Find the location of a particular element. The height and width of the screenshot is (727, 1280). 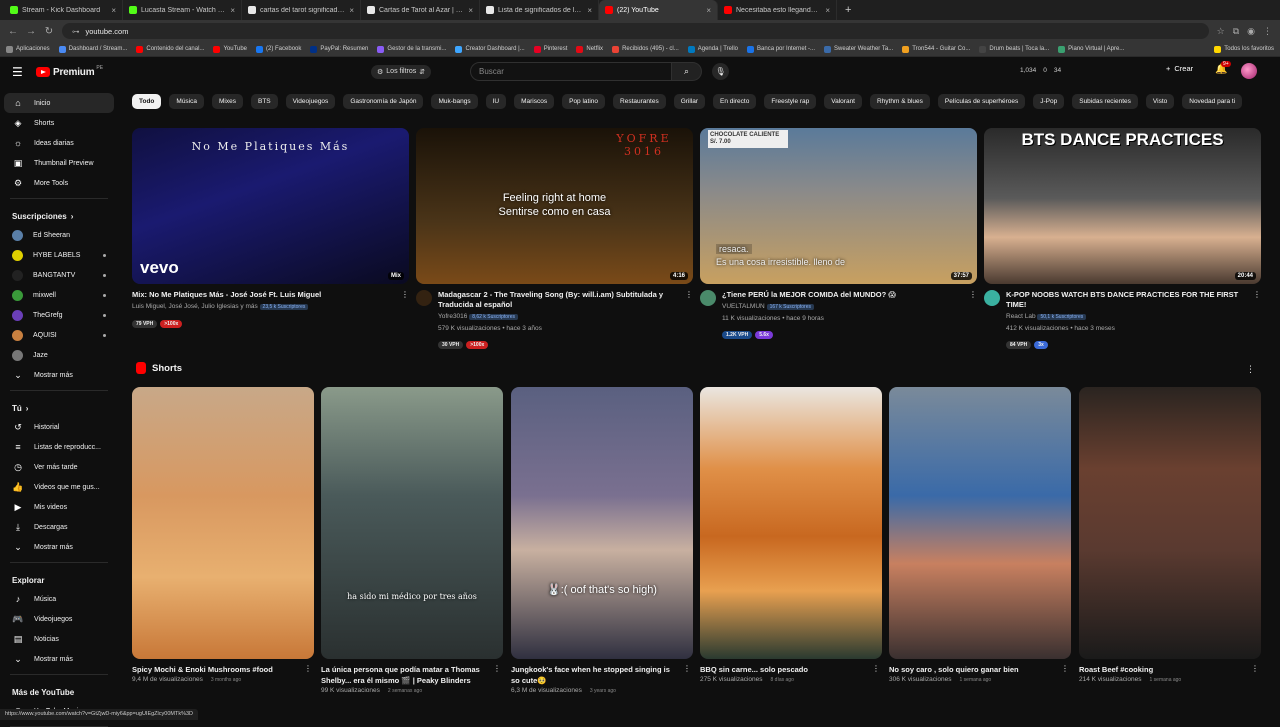

video-card: No Me Platiques MásvevoMix Mix is located at coordinates (270, 229).